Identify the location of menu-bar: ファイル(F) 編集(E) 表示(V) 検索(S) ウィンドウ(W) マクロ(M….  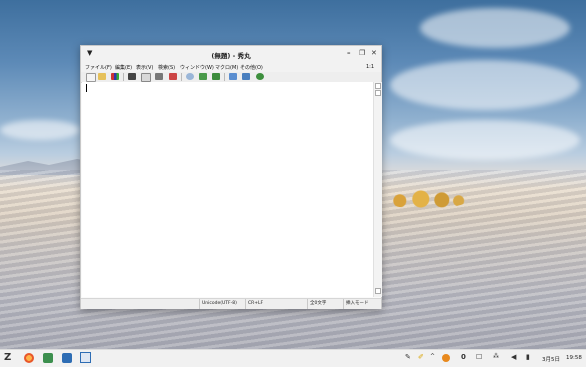
(231, 67).